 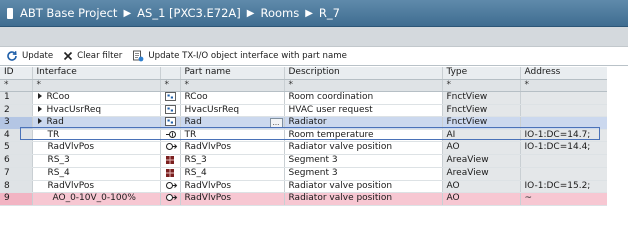 I want to click on breadcrumb-item-room: R_7, so click(x=329, y=13).